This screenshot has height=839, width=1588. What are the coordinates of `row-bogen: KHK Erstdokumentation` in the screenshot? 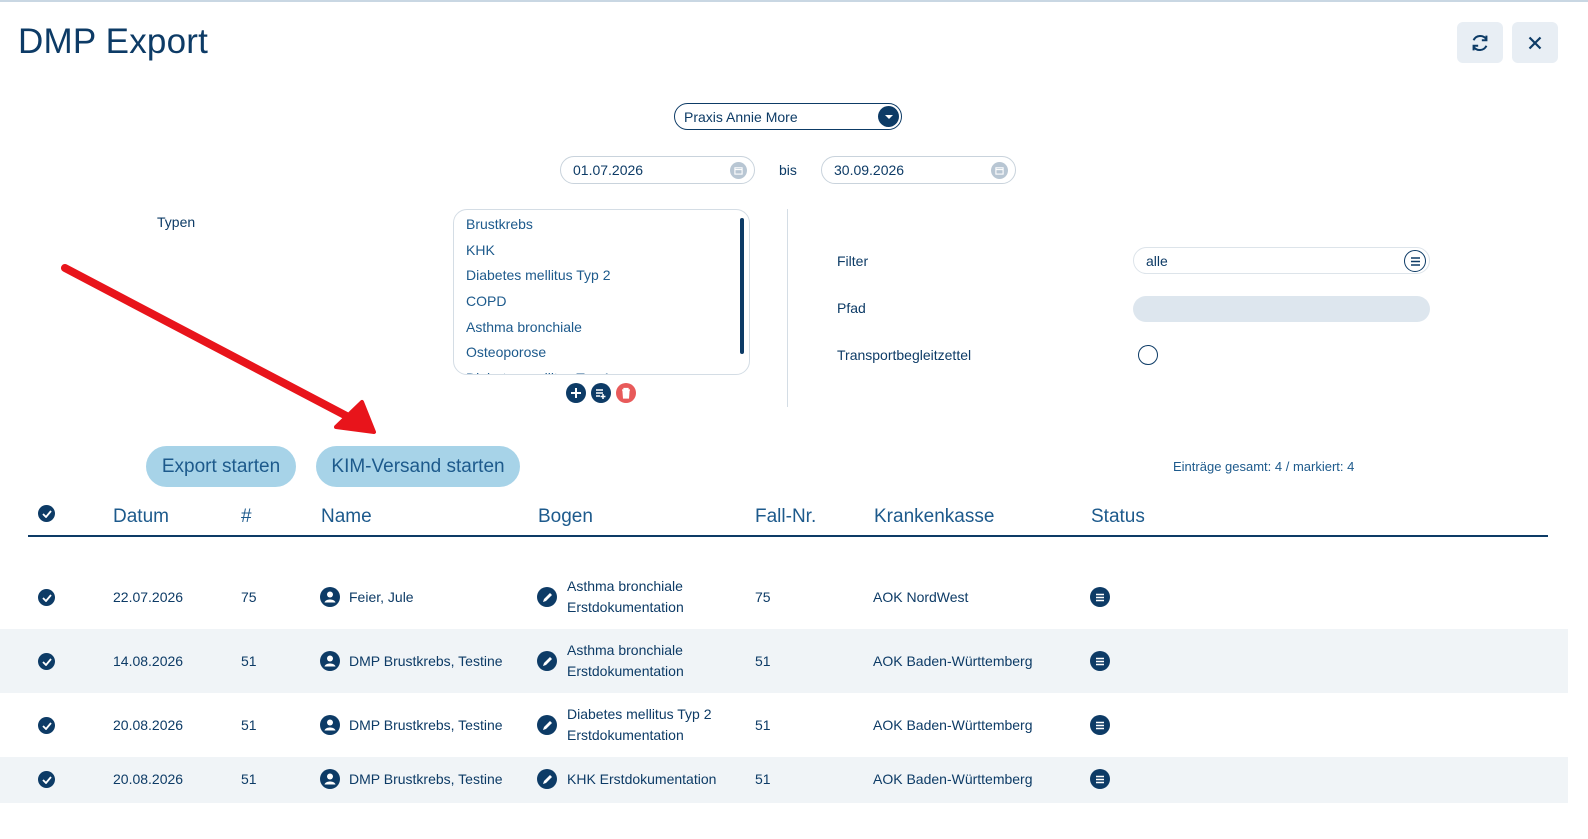 It's located at (641, 779).